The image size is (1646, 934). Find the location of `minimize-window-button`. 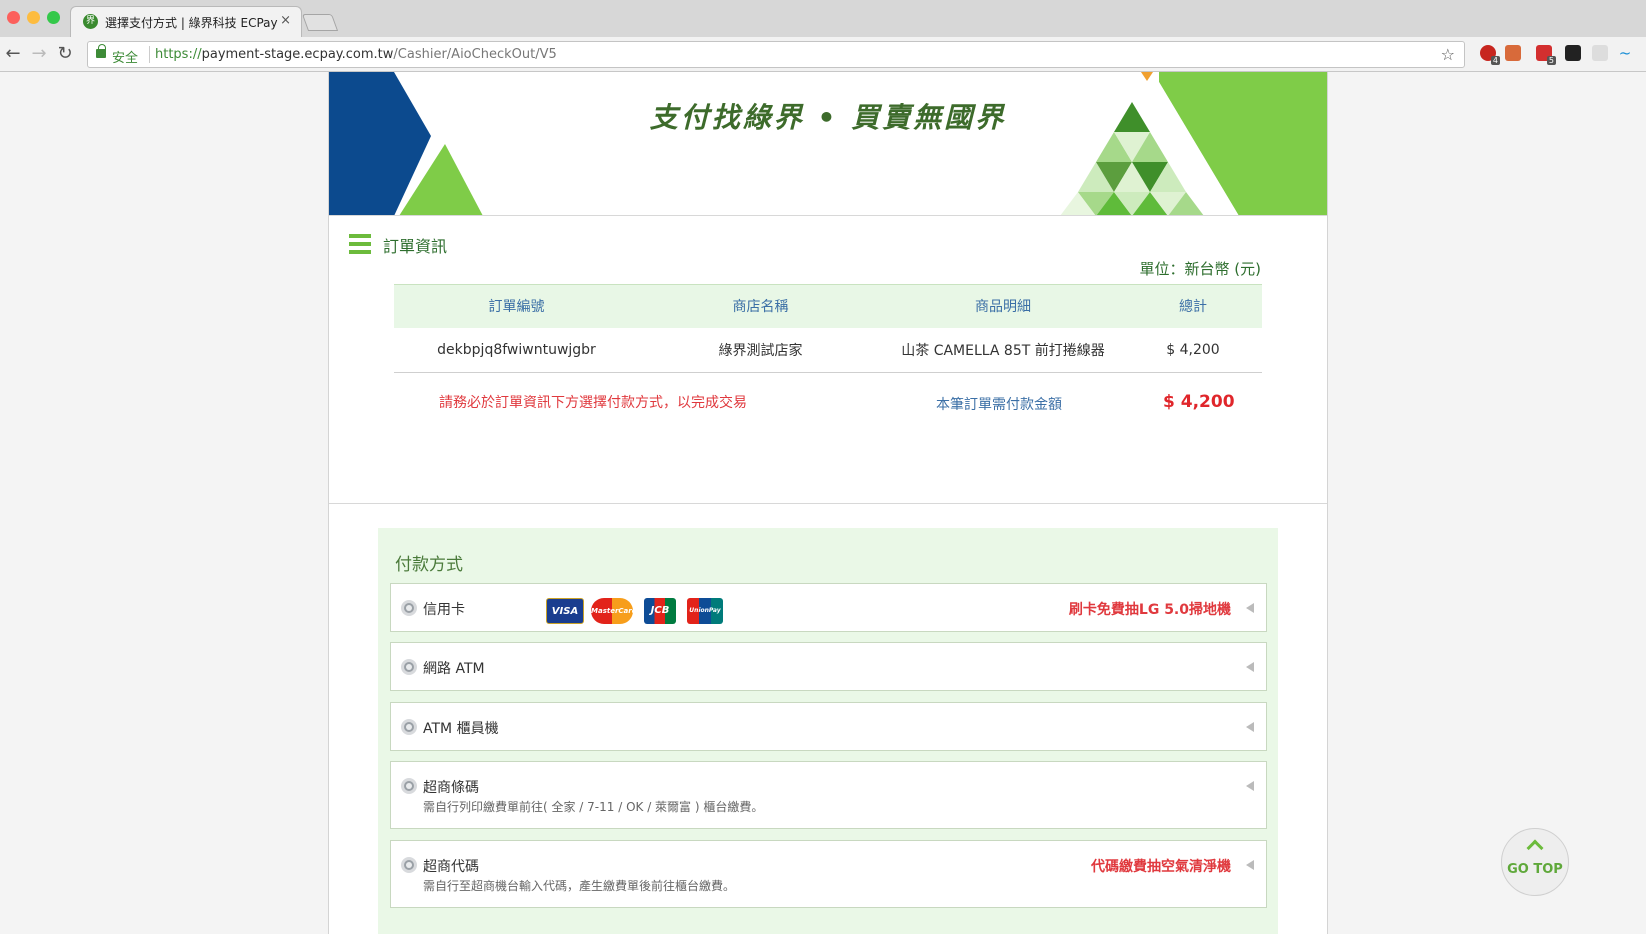

minimize-window-button is located at coordinates (33, 17).